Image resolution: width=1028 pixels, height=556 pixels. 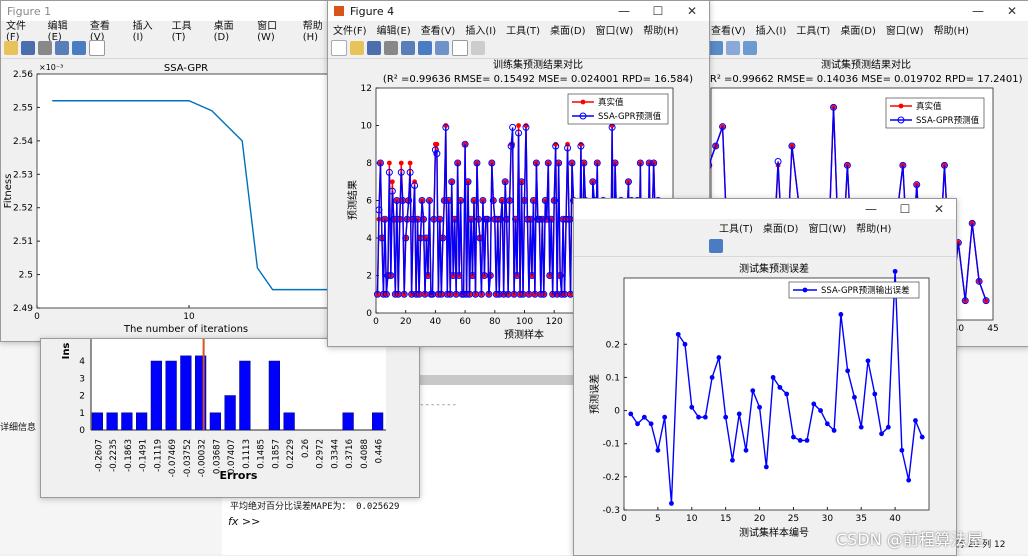 I want to click on menu-bar: 工具(T) 桌面(D) 窗口(W) 帮助(H), so click(x=765, y=227).